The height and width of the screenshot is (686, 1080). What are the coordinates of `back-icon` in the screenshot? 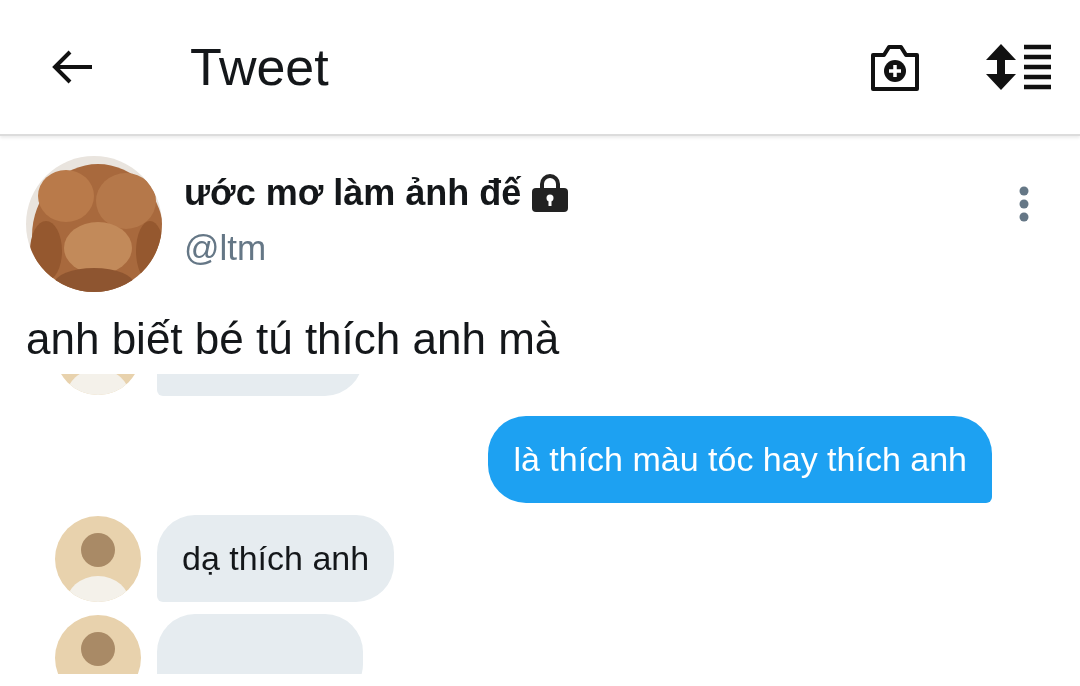 It's located at (72, 67).